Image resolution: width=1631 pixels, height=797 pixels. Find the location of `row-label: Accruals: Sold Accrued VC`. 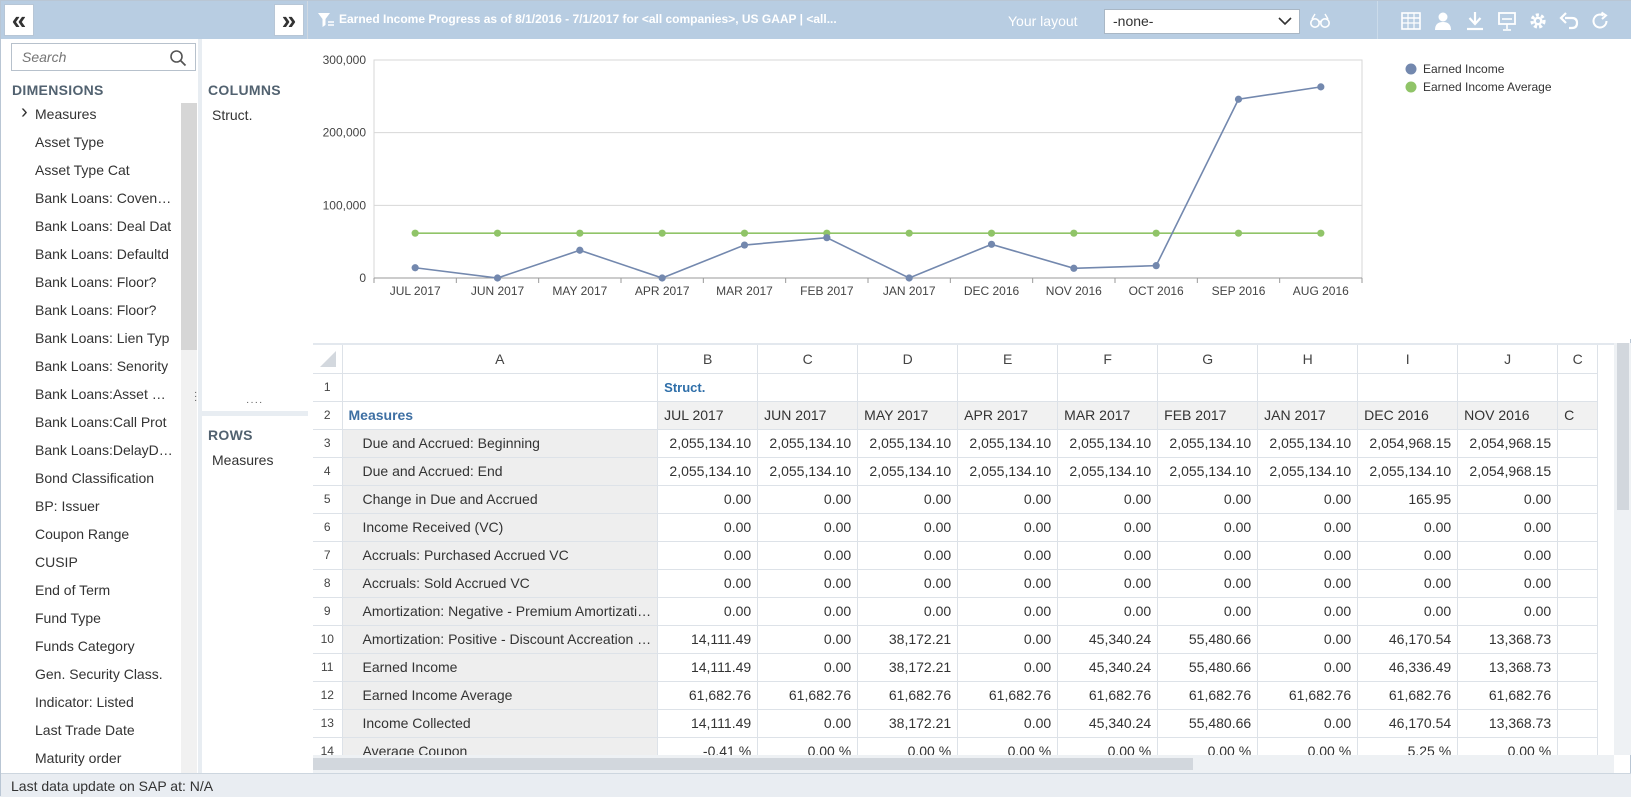

row-label: Accruals: Sold Accrued VC is located at coordinates (500, 583).